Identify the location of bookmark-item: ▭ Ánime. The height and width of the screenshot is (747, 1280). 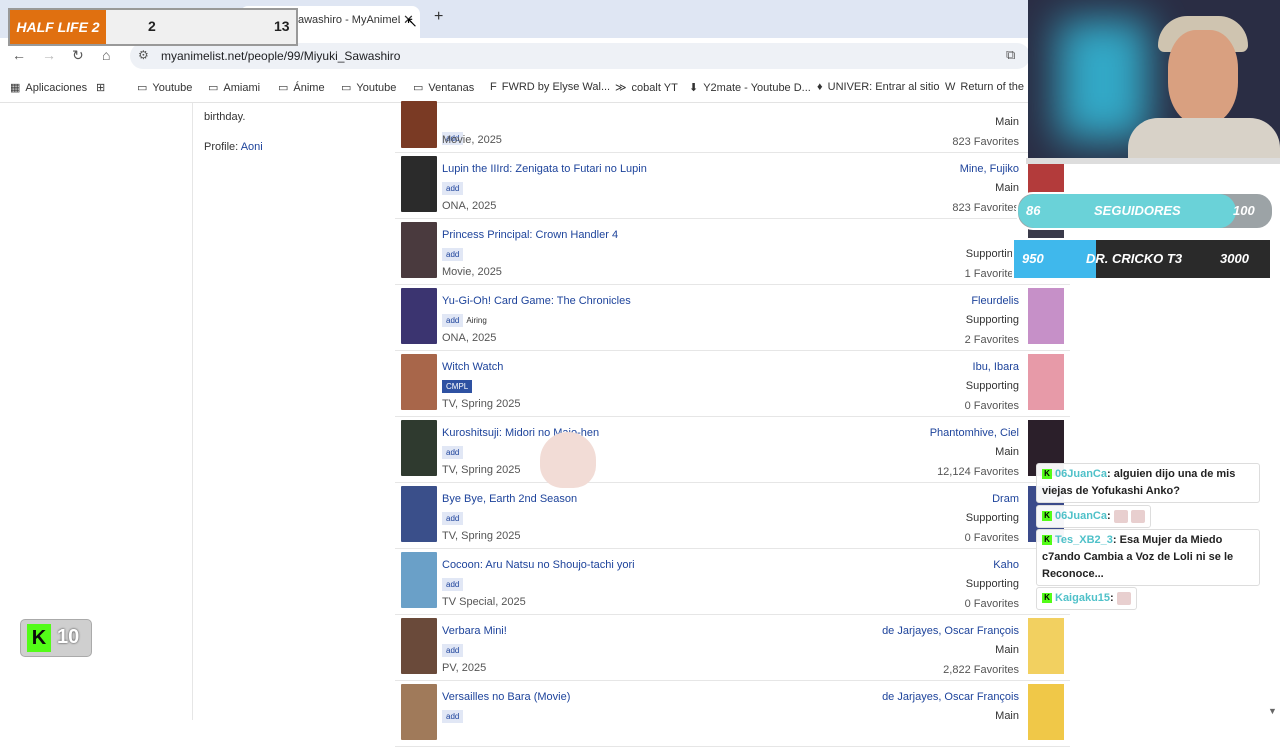
(301, 87).